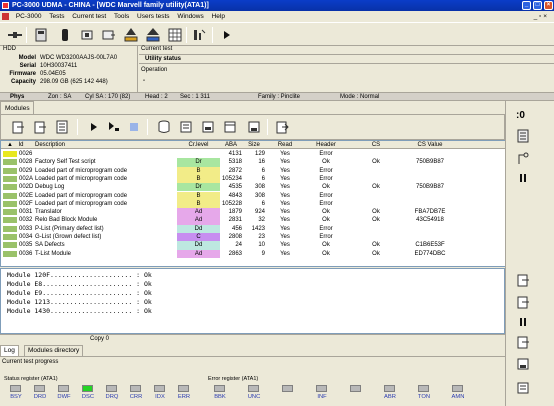 This screenshot has width=554, height=406. Describe the element at coordinates (134, 127) in the screenshot. I see `stop-icon` at that location.